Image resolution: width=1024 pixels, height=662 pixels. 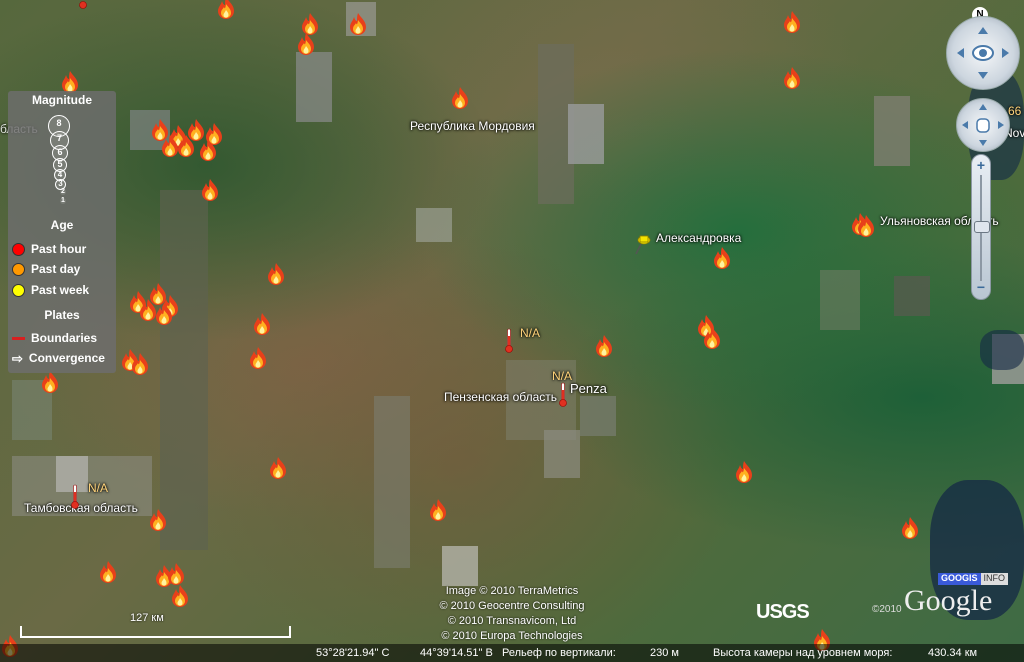 I want to click on label-penza-oblast: Пензенская область, so click(x=501, y=397).